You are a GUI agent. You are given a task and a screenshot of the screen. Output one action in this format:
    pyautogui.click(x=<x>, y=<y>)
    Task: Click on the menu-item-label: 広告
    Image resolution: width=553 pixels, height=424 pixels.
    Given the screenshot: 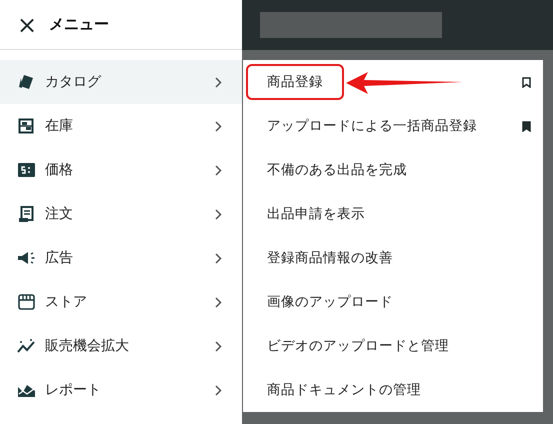 What is the action you would take?
    pyautogui.click(x=59, y=258)
    